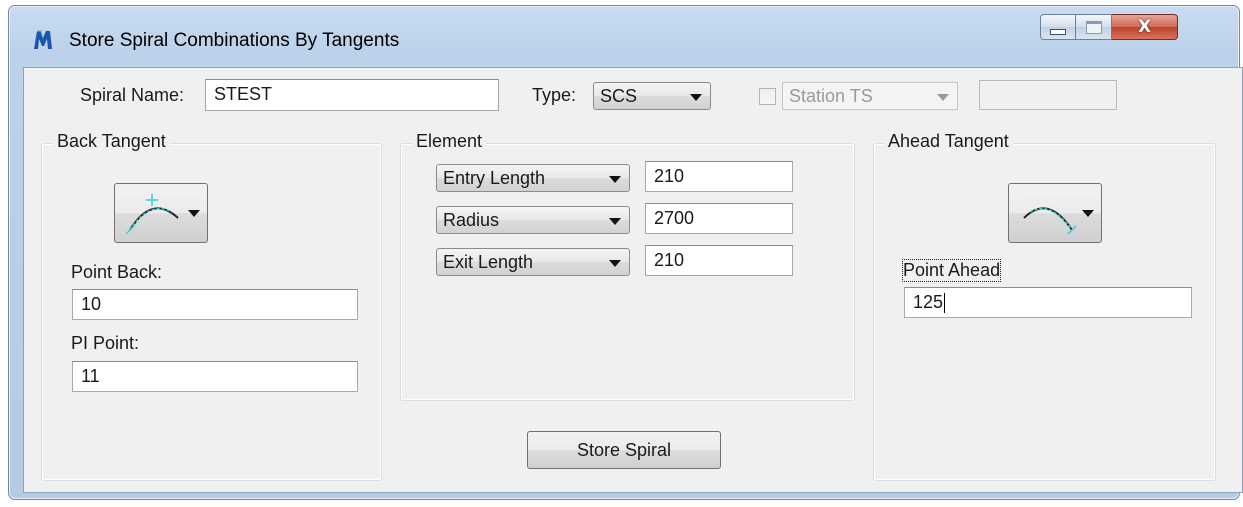 Image resolution: width=1243 pixels, height=507 pixels. Describe the element at coordinates (719, 260) in the screenshot. I see `element-value-input-exit: 210` at that location.